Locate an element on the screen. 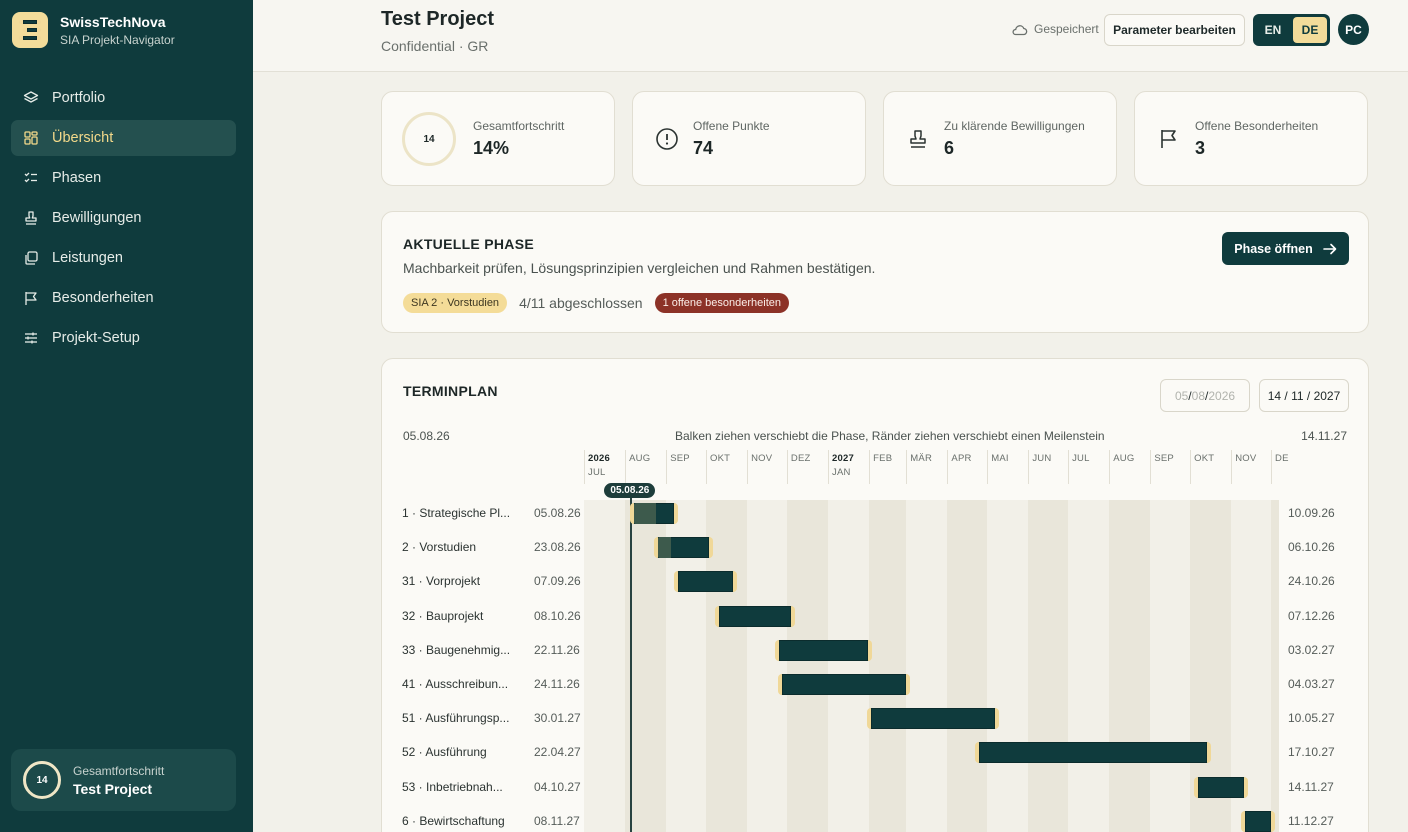  sidebar-item-projekt-setup: Projekt-Setup is located at coordinates (123, 338).